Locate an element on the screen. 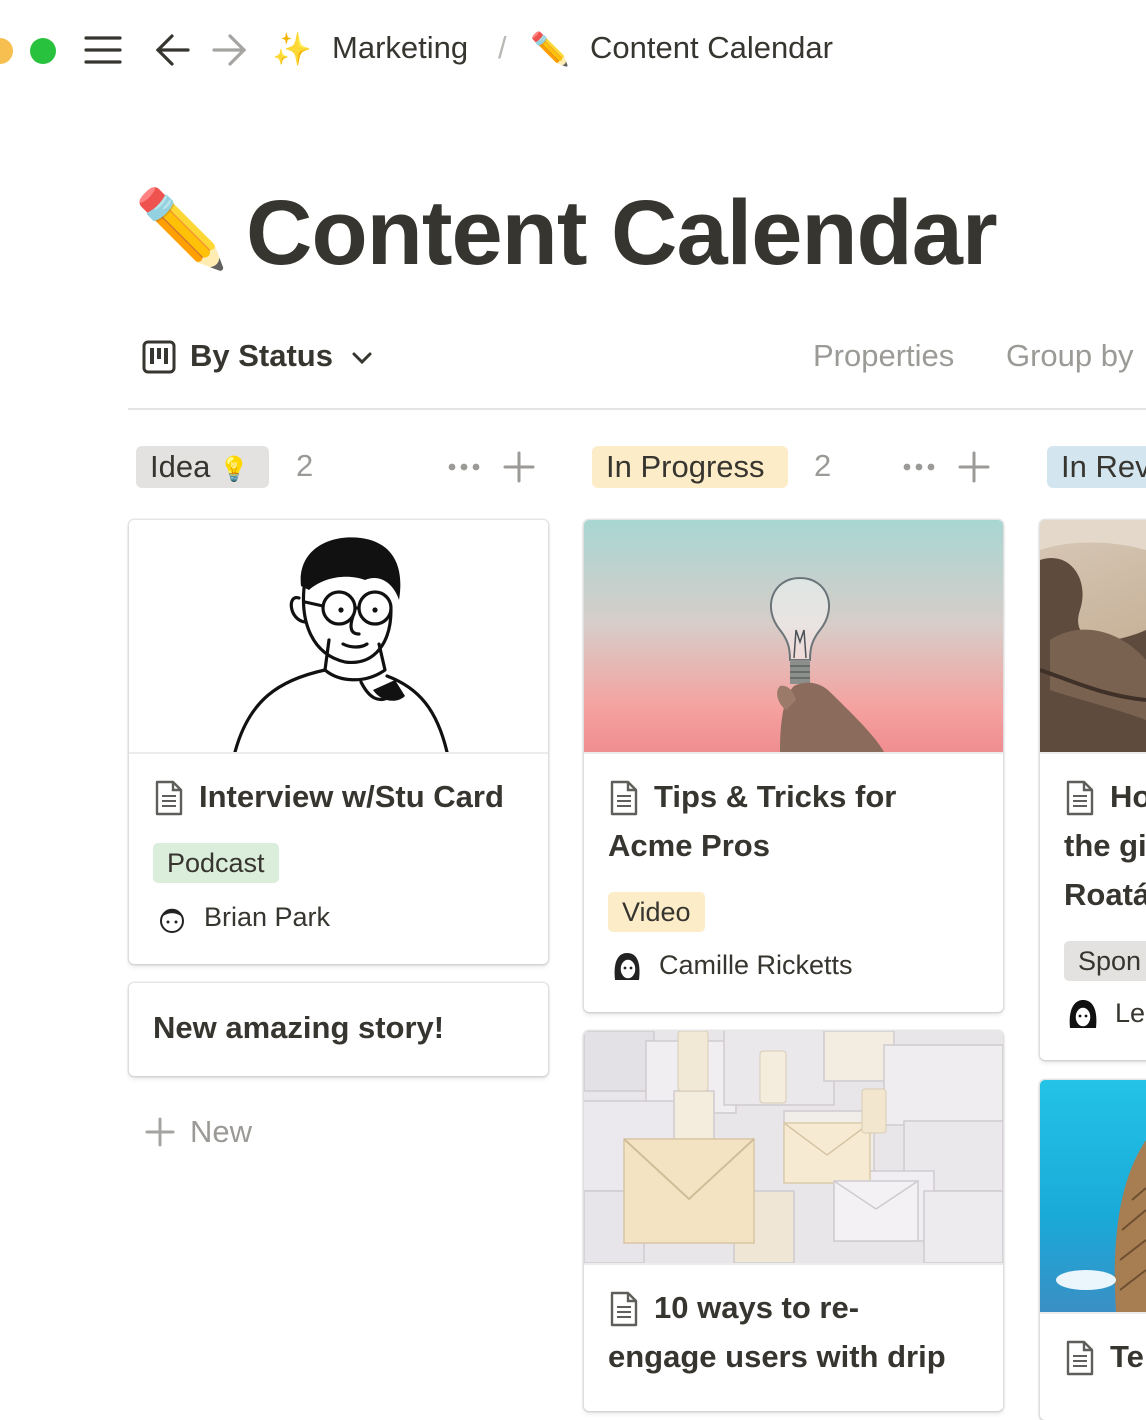 Image resolution: width=1146 pixels, height=1420 pixels. card-title-line-2: engage users with drip is located at coordinates (777, 1356).